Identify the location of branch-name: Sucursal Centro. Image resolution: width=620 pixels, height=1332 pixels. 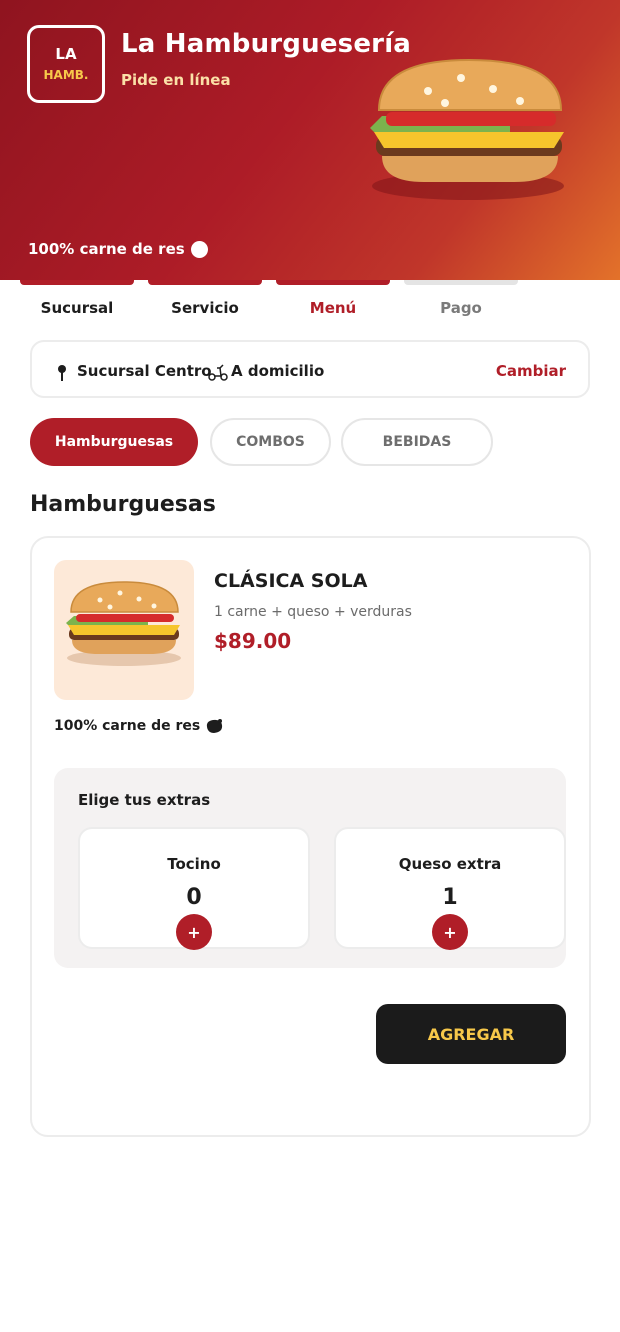
(144, 371).